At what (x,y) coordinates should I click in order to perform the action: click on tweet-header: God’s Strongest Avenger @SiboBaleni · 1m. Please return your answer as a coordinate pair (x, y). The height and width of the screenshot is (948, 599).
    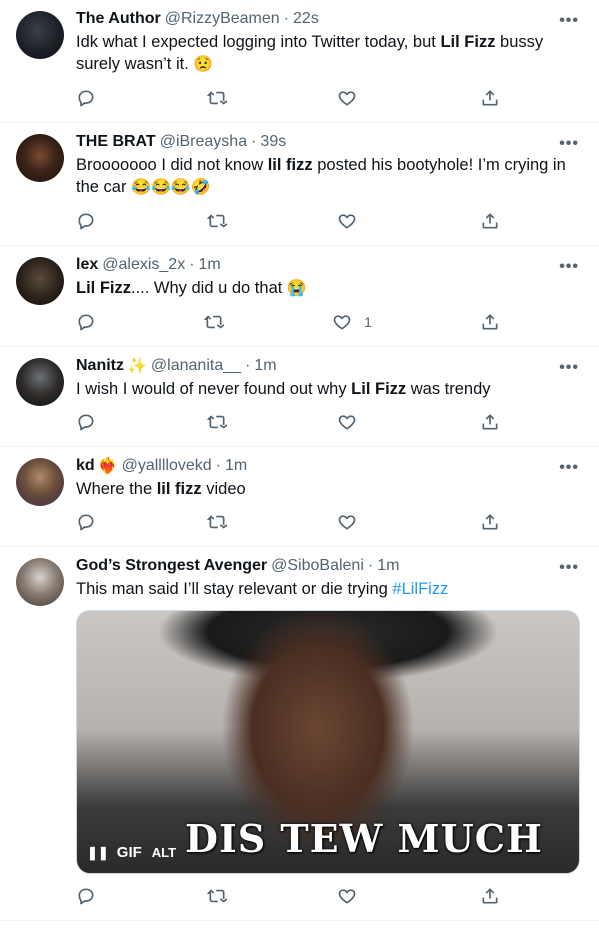
    Looking at the image, I should click on (330, 566).